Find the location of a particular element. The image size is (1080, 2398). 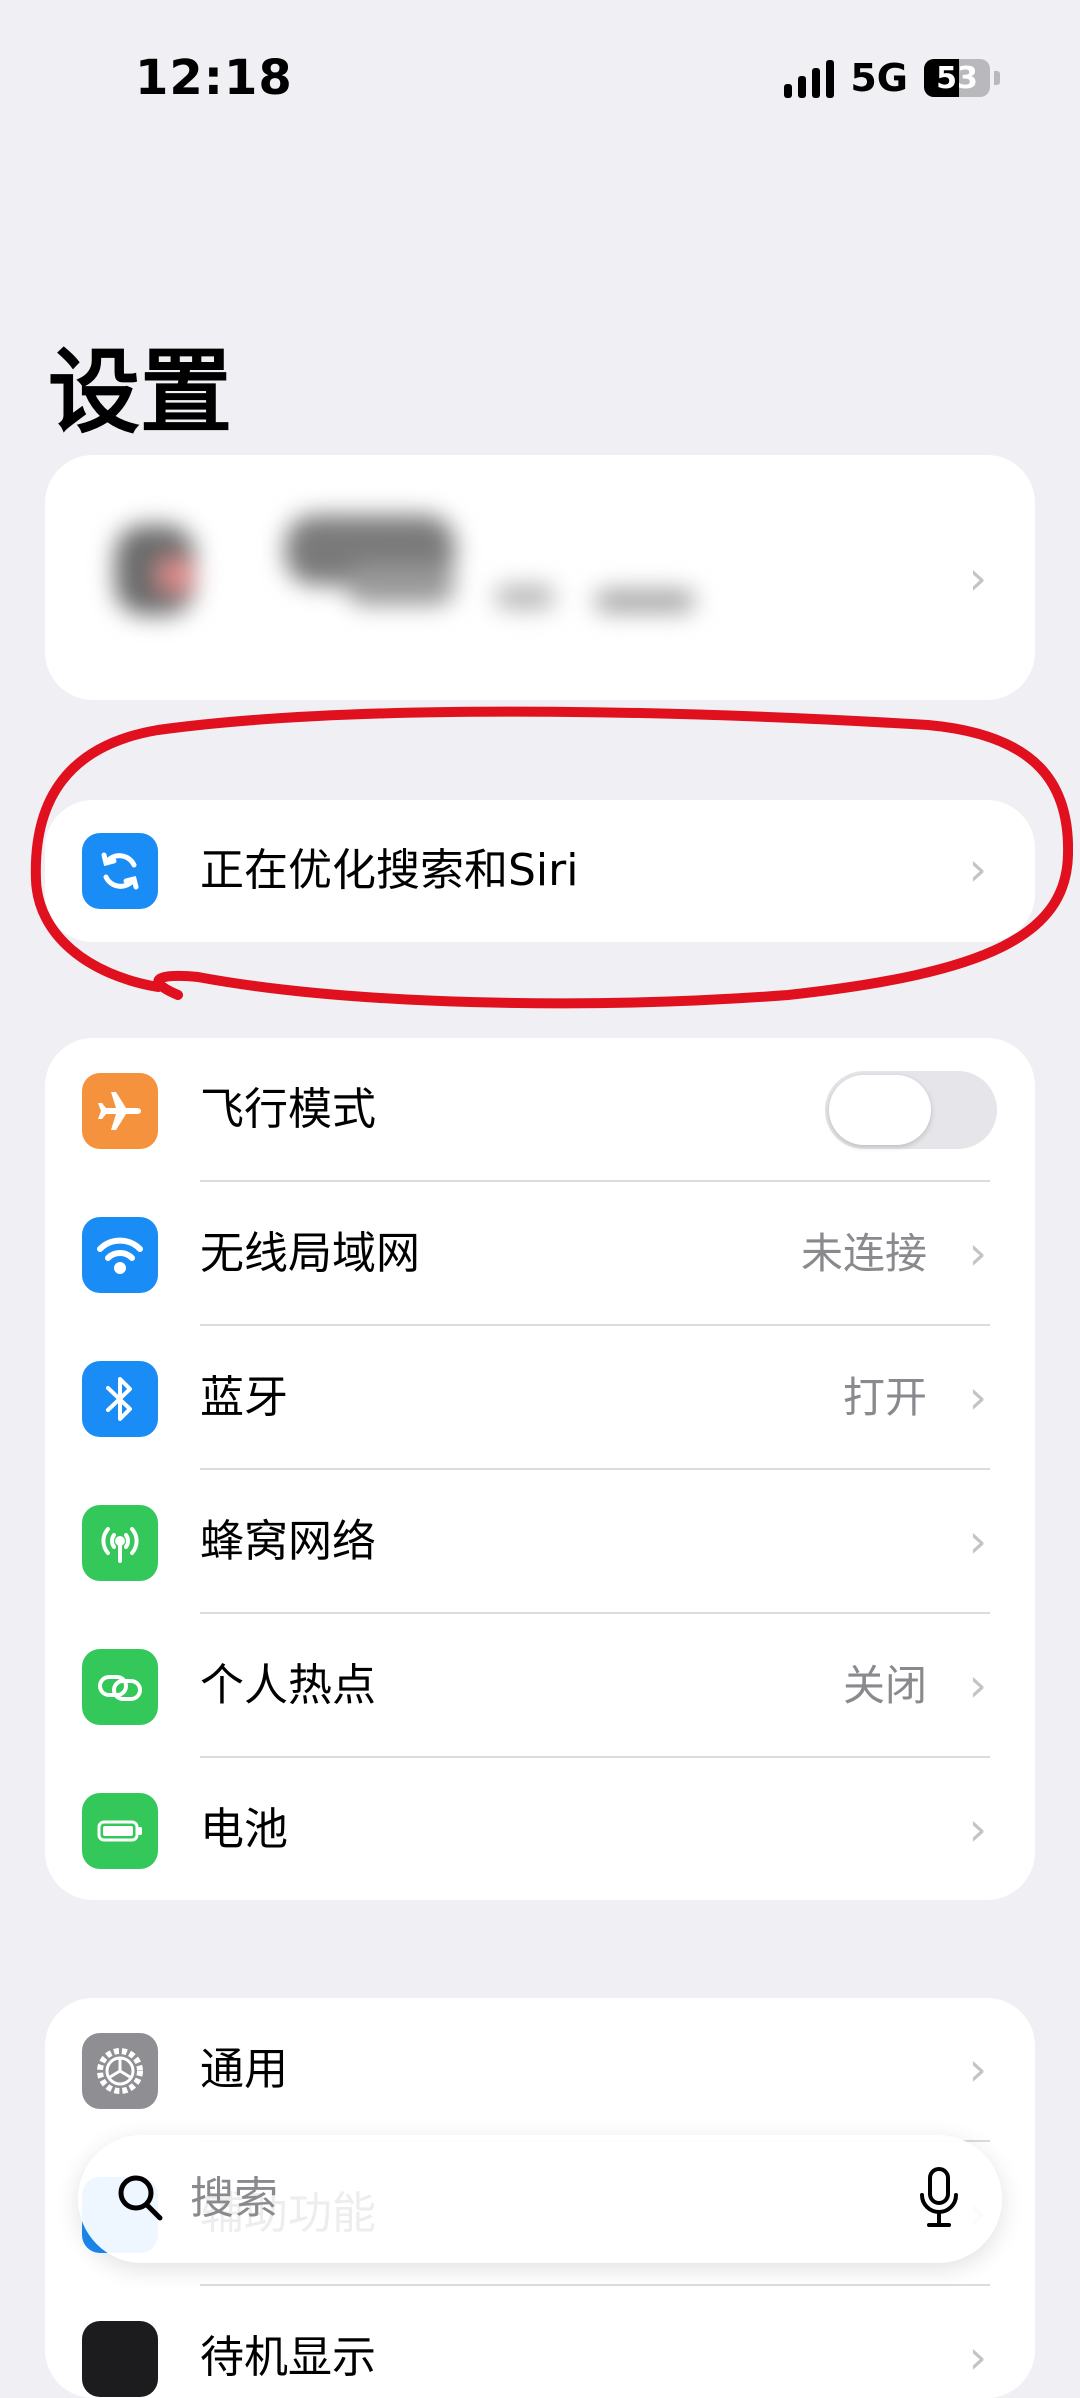

battery-level: 53 is located at coordinates (957, 78).